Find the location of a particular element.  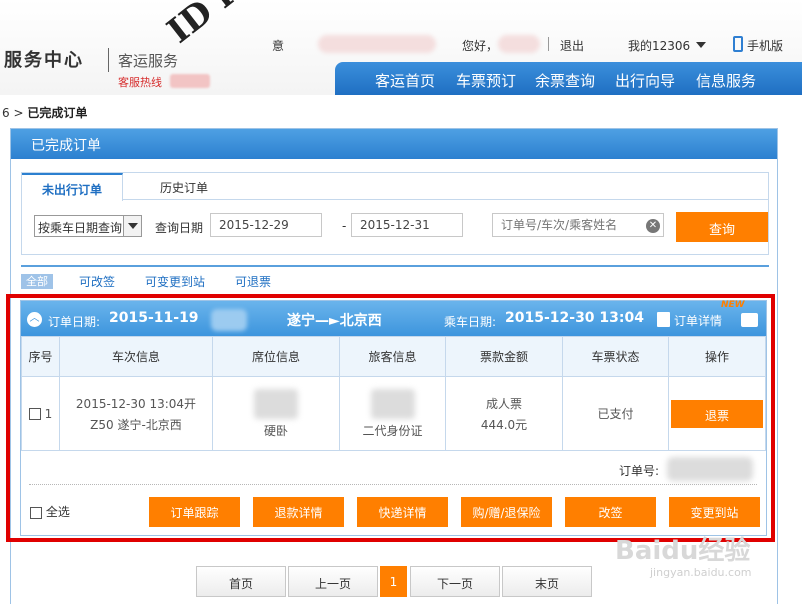

tab-strip: 未出行订单 历史订单 is located at coordinates (395, 187).